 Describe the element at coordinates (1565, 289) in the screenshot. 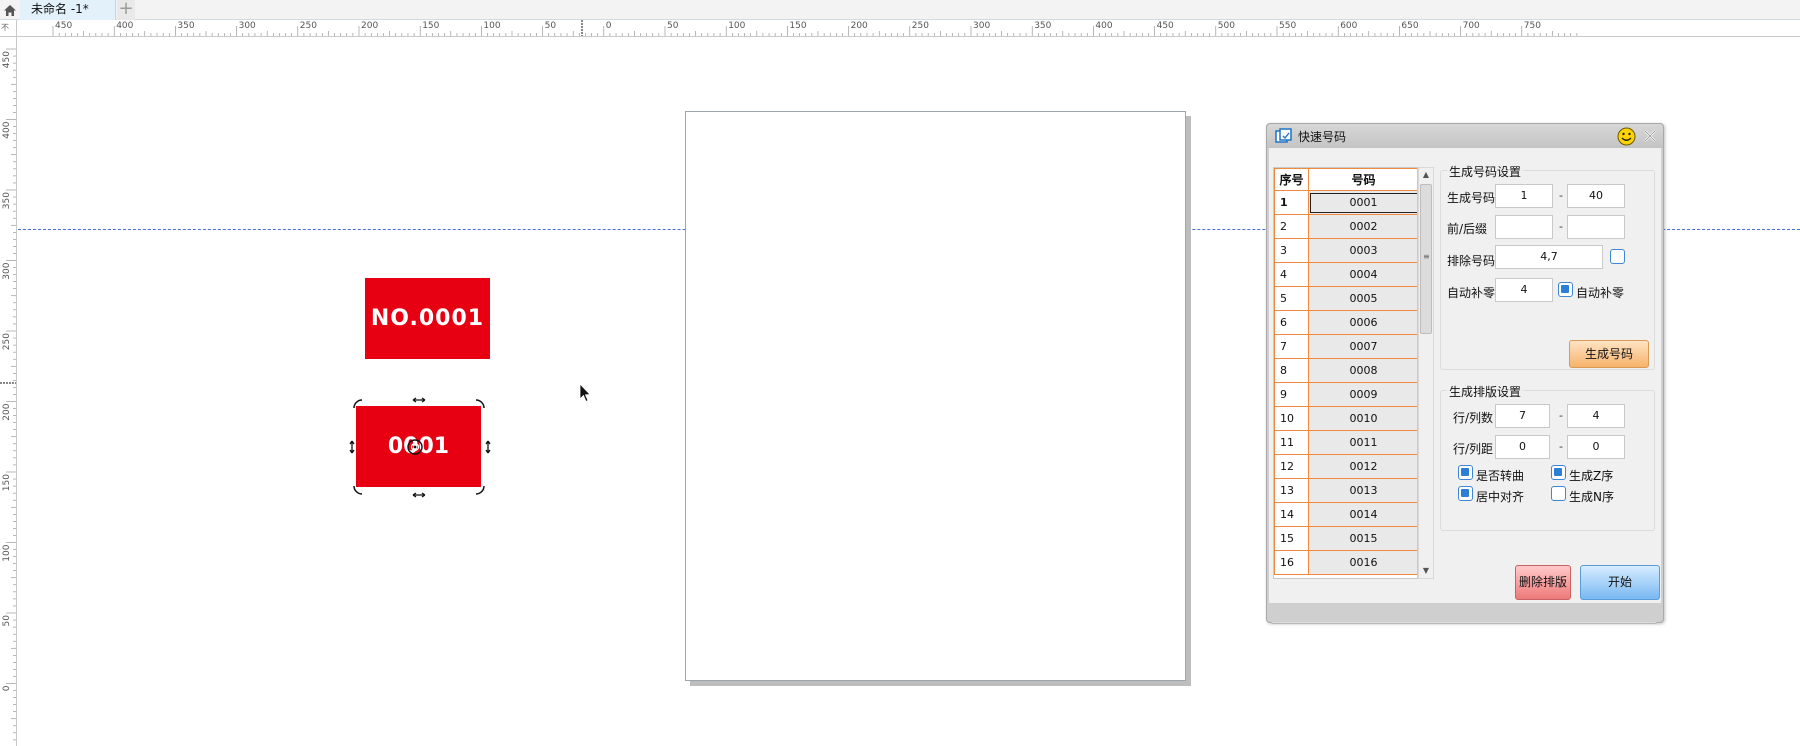

I see `auto-pad-checkbox` at that location.